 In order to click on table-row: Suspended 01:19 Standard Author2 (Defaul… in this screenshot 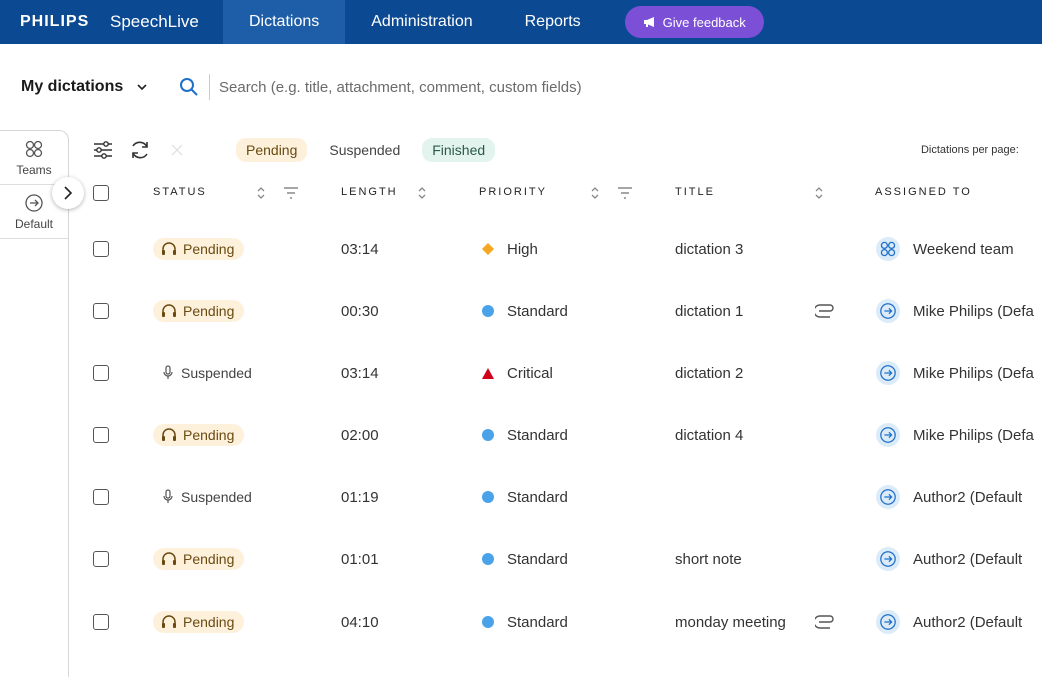, I will do `click(561, 497)`.